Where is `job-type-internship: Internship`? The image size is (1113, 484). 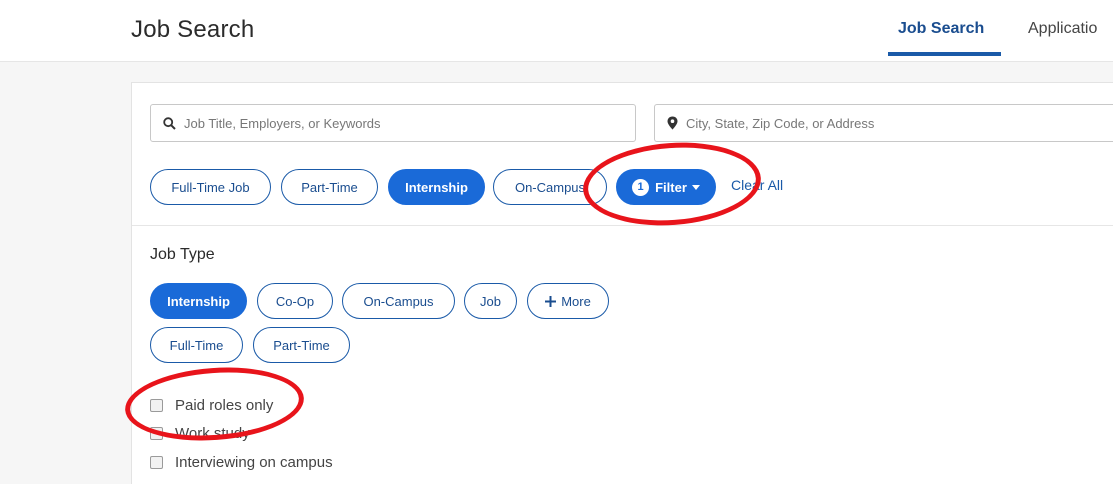
job-type-internship: Internship is located at coordinates (198, 301).